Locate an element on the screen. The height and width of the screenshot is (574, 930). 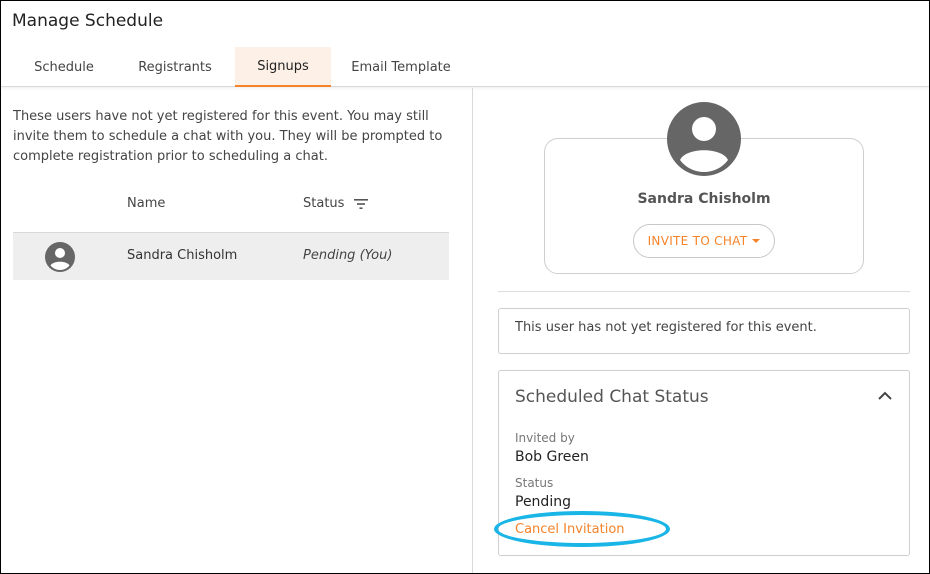
scheduled-chat-status-title: Scheduled Chat Status is located at coordinates (612, 397).